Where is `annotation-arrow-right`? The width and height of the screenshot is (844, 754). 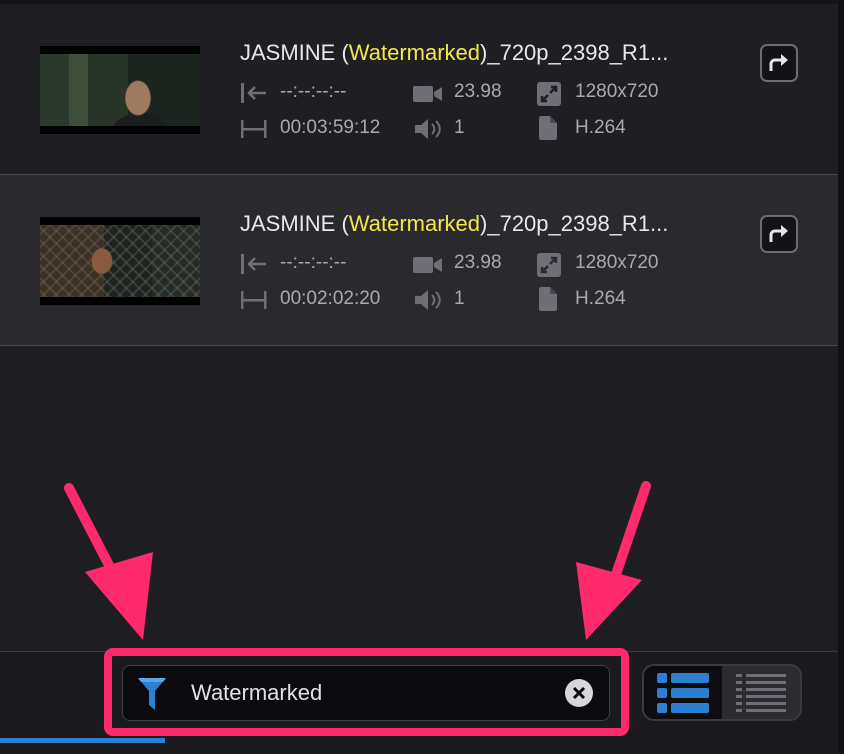 annotation-arrow-right is located at coordinates (613, 560).